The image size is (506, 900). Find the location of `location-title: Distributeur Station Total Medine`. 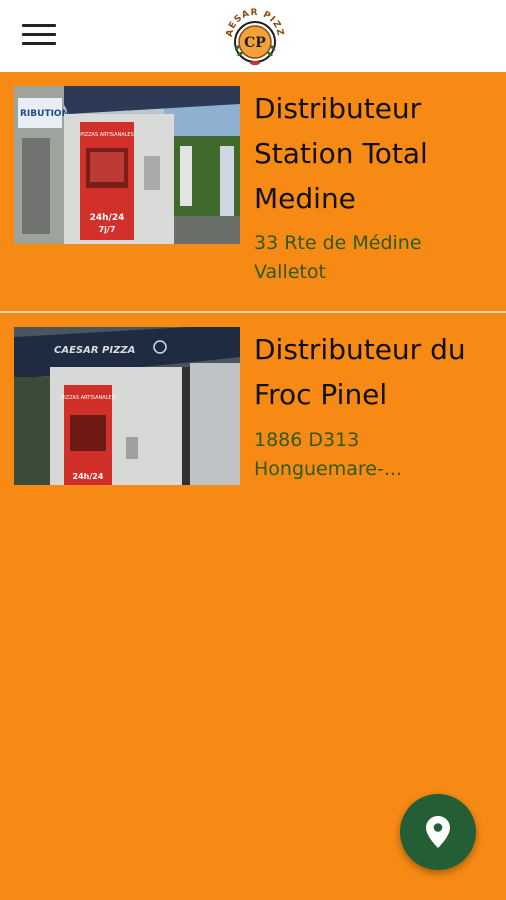

location-title: Distributeur Station Total Medine is located at coordinates (374, 153).